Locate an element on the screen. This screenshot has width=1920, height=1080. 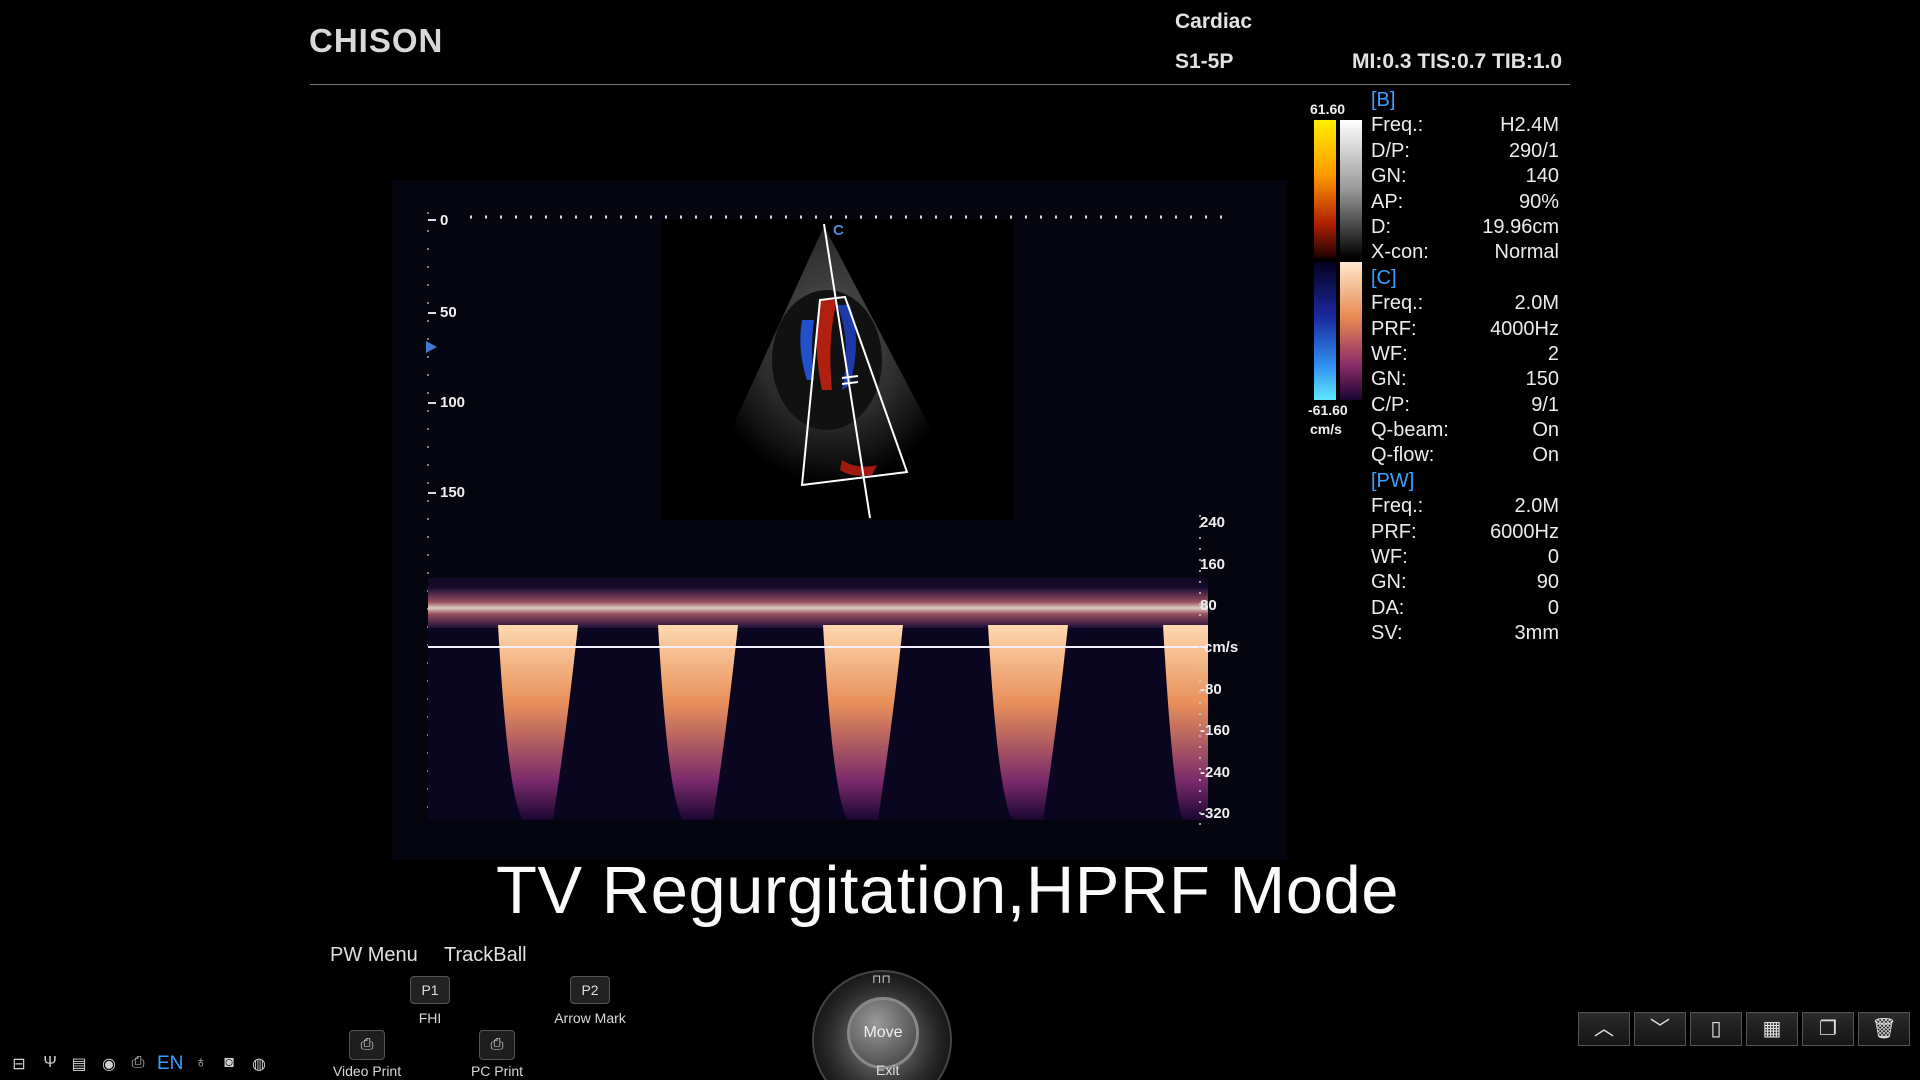
globe-icon: ◍ is located at coordinates (259, 1064).